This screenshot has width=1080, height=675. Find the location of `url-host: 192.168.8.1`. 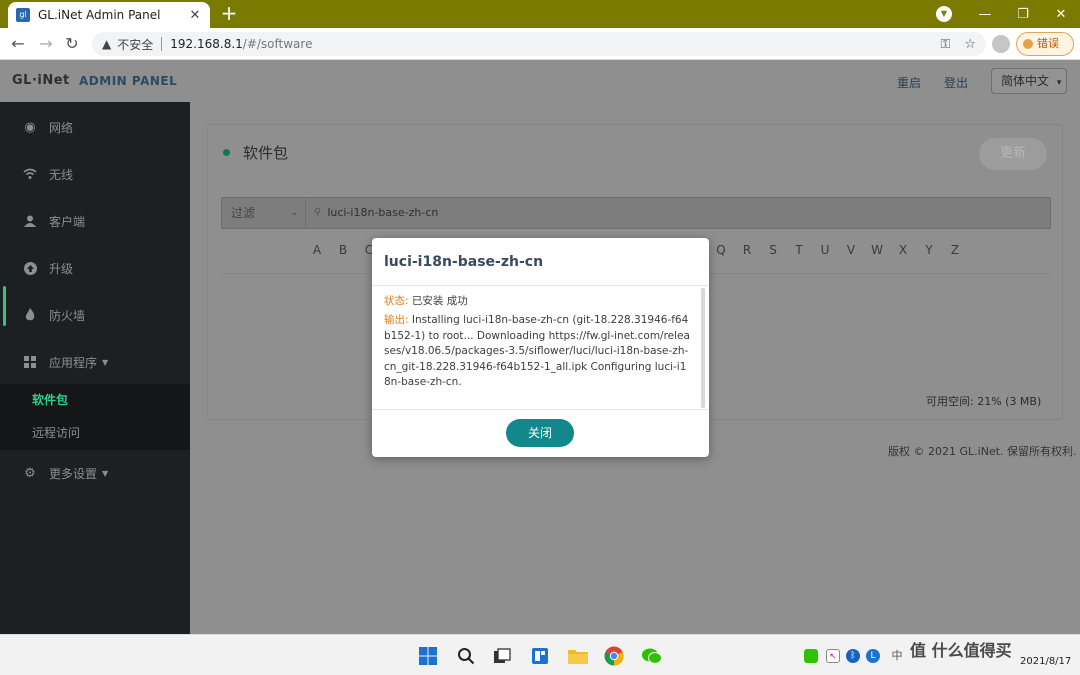

url-host: 192.168.8.1 is located at coordinates (206, 44).